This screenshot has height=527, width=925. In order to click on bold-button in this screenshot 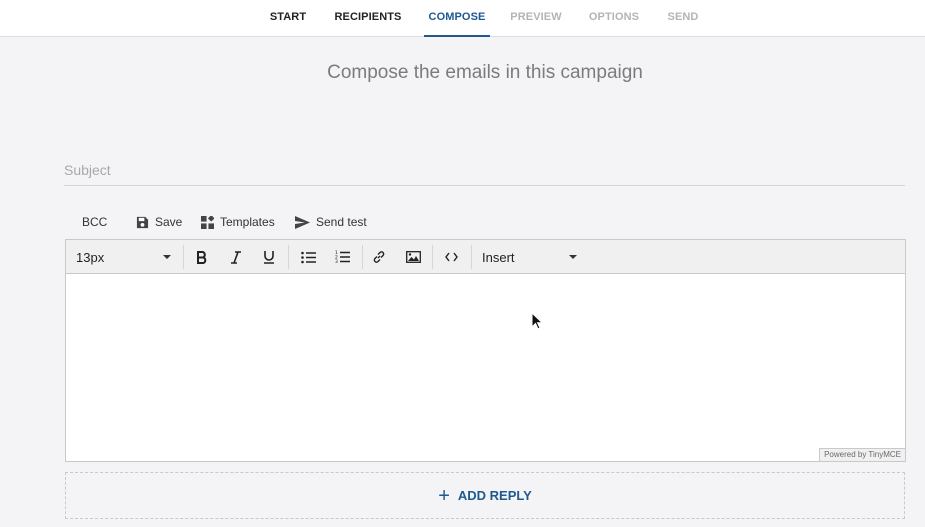, I will do `click(202, 257)`.